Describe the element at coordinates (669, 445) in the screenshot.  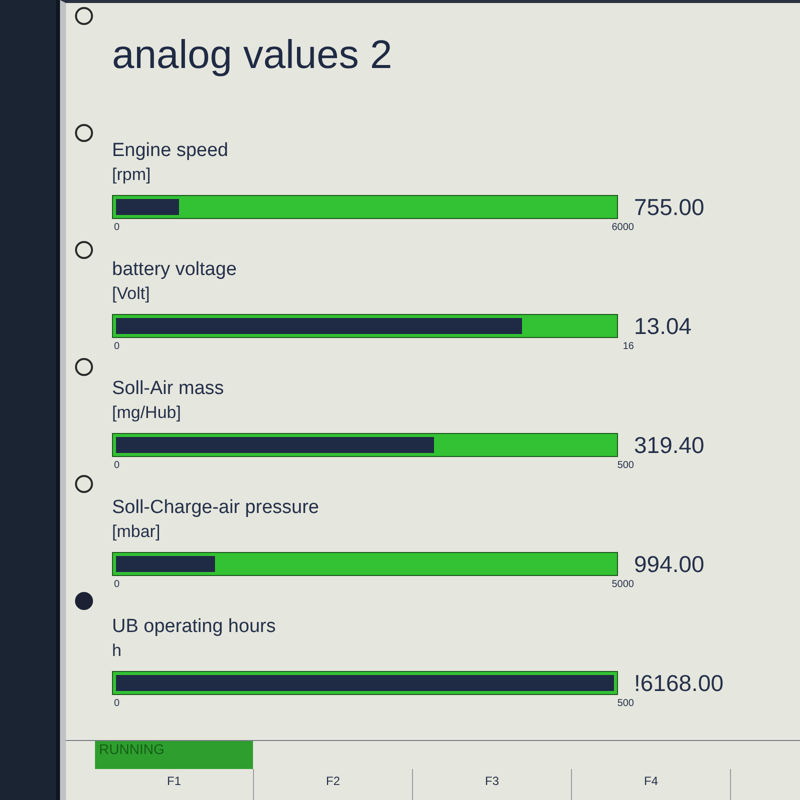
I see `gauge-value: 319.40` at that location.